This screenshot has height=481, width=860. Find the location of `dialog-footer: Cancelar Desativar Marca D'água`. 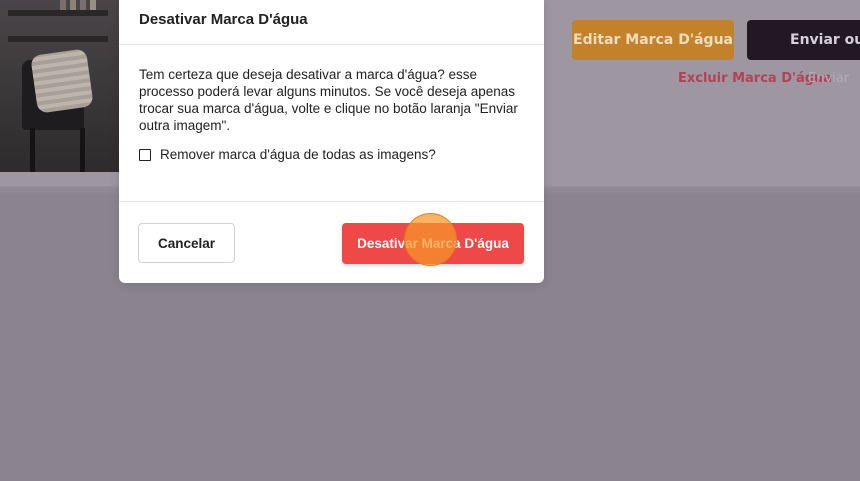

dialog-footer: Cancelar Desativar Marca D'água is located at coordinates (331, 242).